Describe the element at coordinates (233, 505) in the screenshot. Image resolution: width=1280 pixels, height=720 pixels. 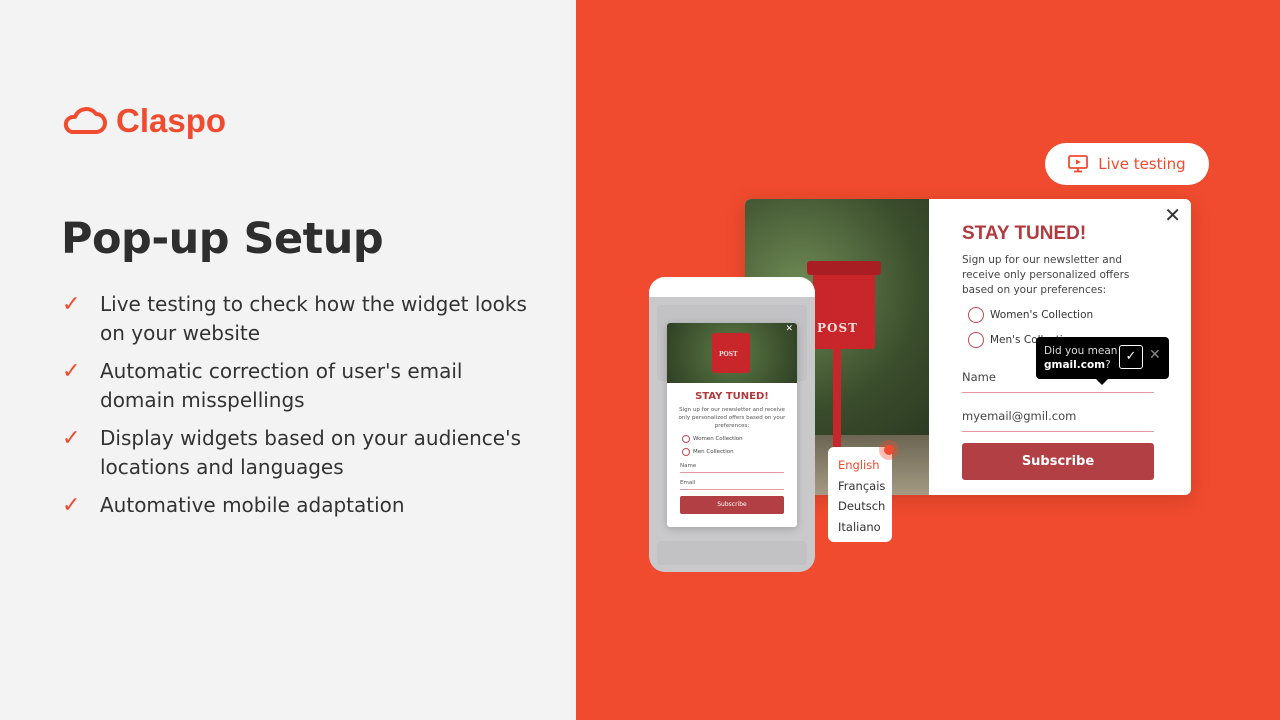
I see `feature-item: ✓ Automative mobile adaptation` at that location.